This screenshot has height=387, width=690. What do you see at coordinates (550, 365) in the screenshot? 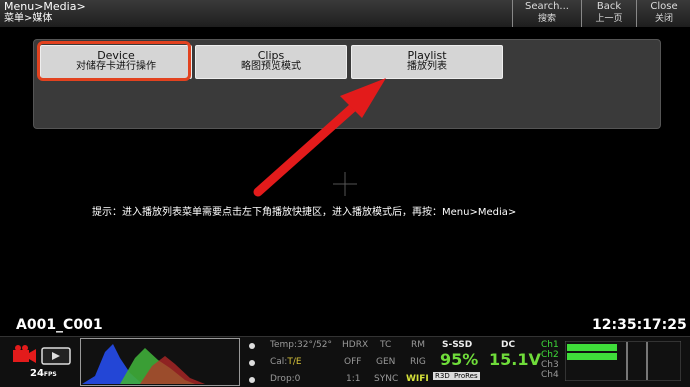
I see `channel-3-label: Ch3` at bounding box center [550, 365].